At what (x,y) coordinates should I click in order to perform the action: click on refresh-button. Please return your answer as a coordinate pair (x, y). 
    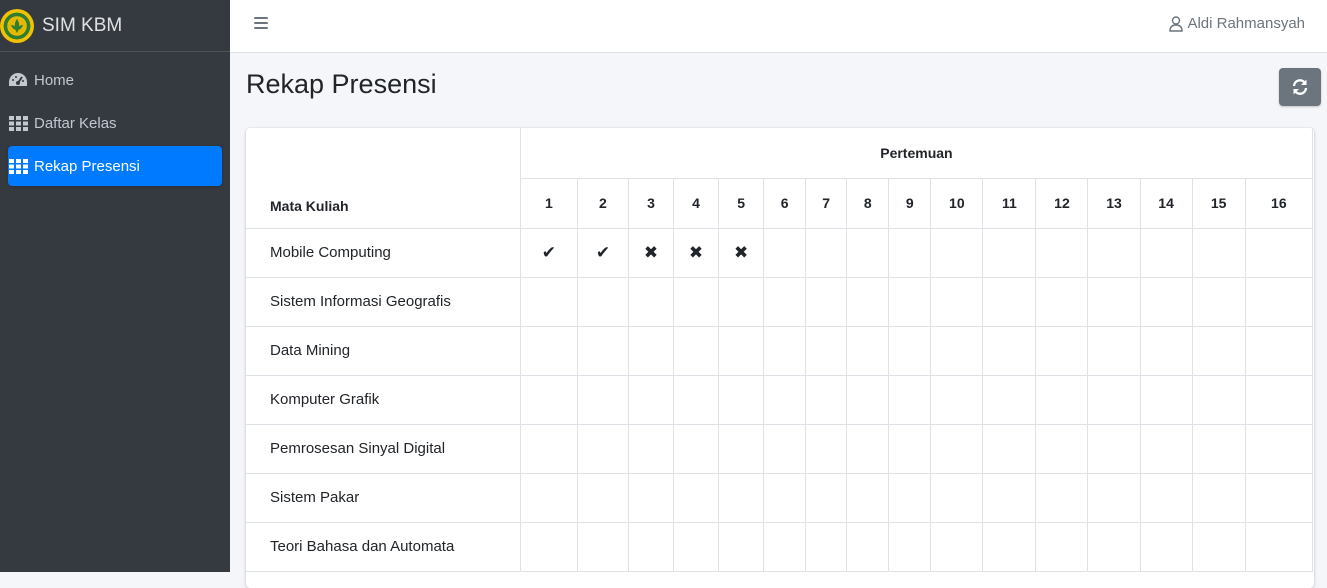
    Looking at the image, I should click on (1300, 87).